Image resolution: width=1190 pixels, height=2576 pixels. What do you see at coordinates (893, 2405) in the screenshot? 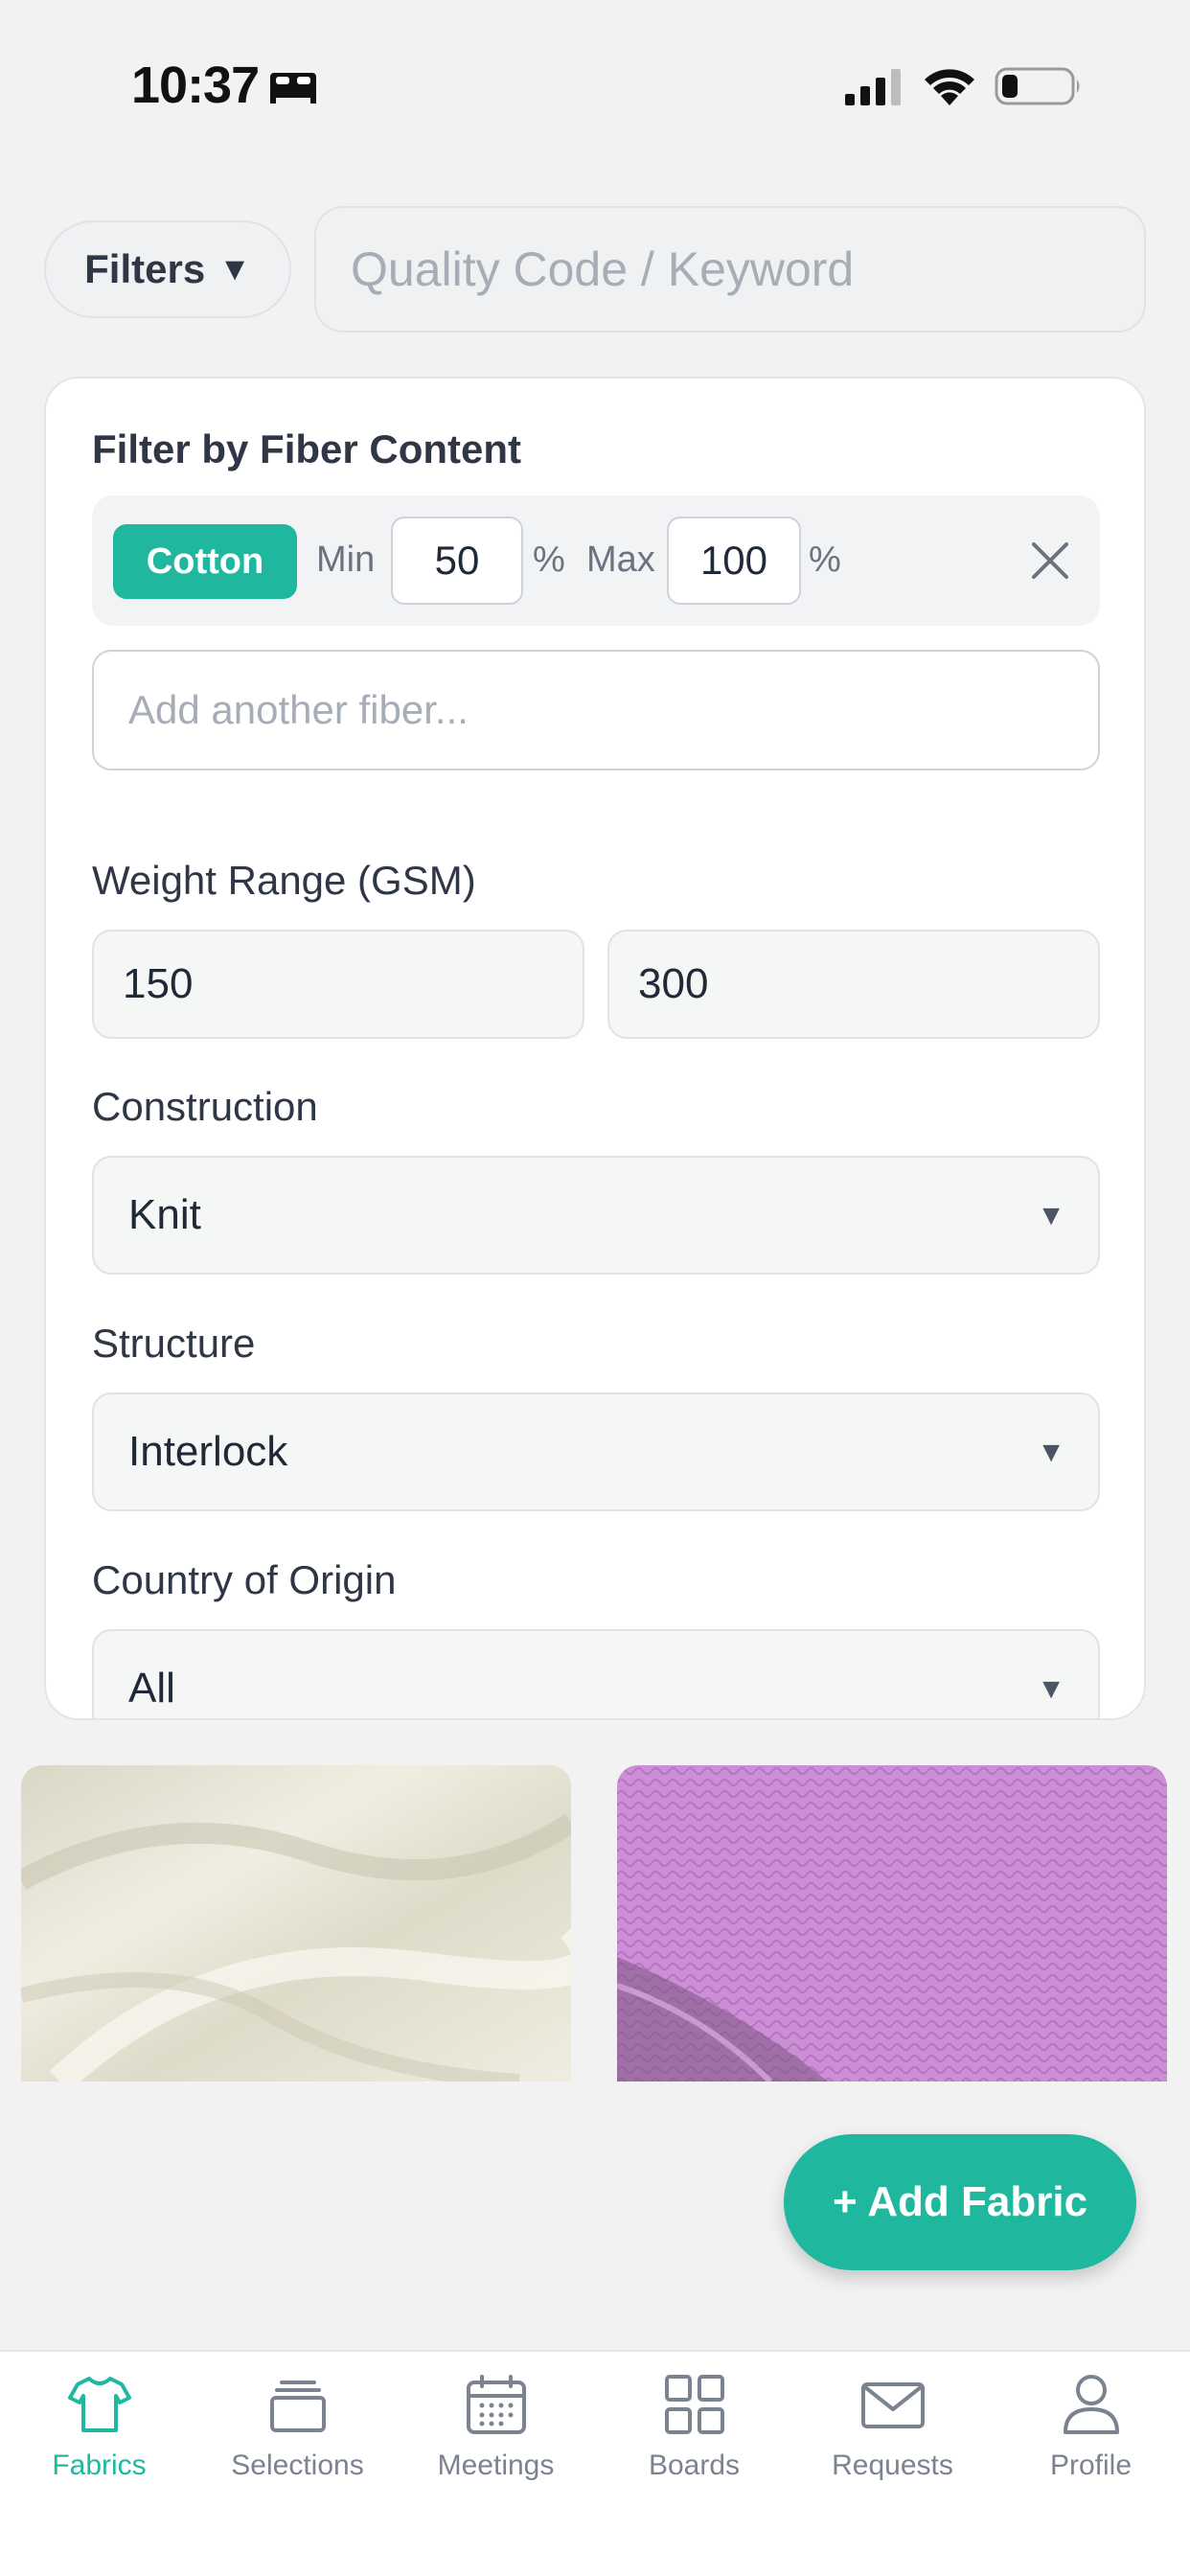
I see `mail-icon` at bounding box center [893, 2405].